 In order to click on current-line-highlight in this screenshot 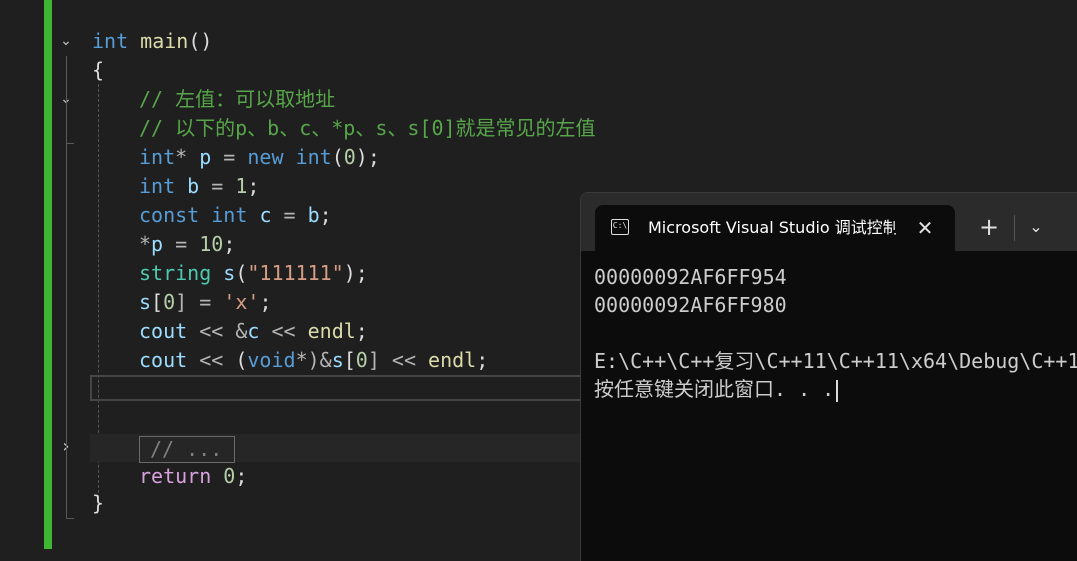, I will do `click(340, 388)`.